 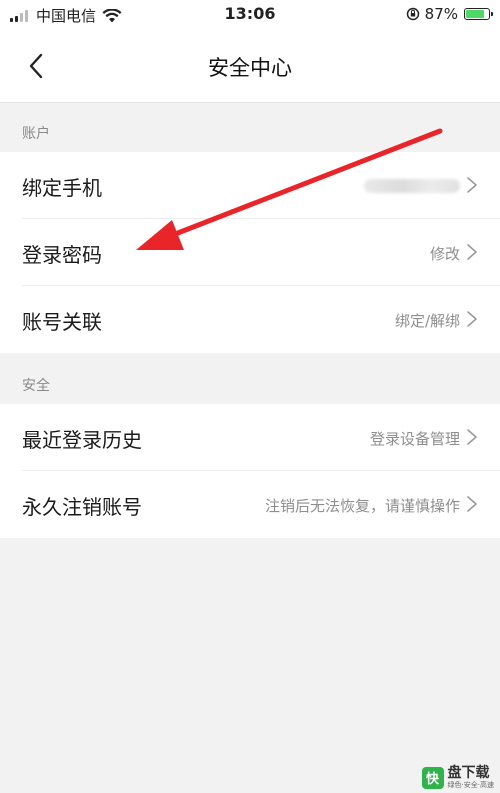 What do you see at coordinates (62, 322) in the screenshot?
I see `row-label: 账号关联` at bounding box center [62, 322].